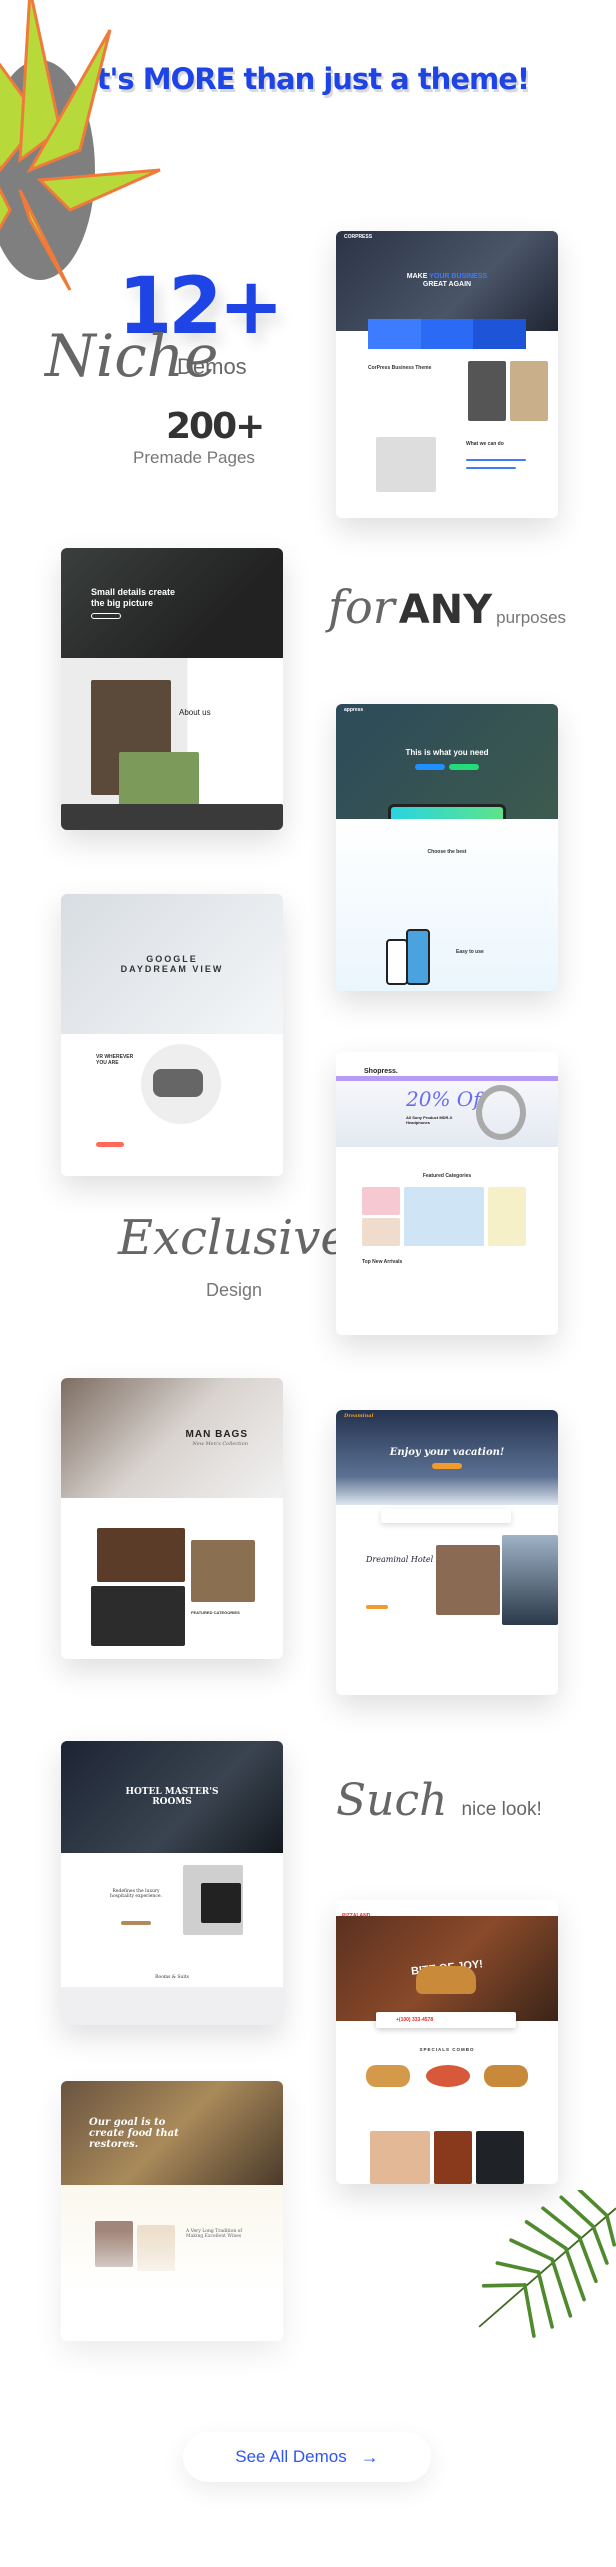 The image size is (616, 2567). I want to click on section-title: FEATURED CATEGORIES, so click(215, 1612).